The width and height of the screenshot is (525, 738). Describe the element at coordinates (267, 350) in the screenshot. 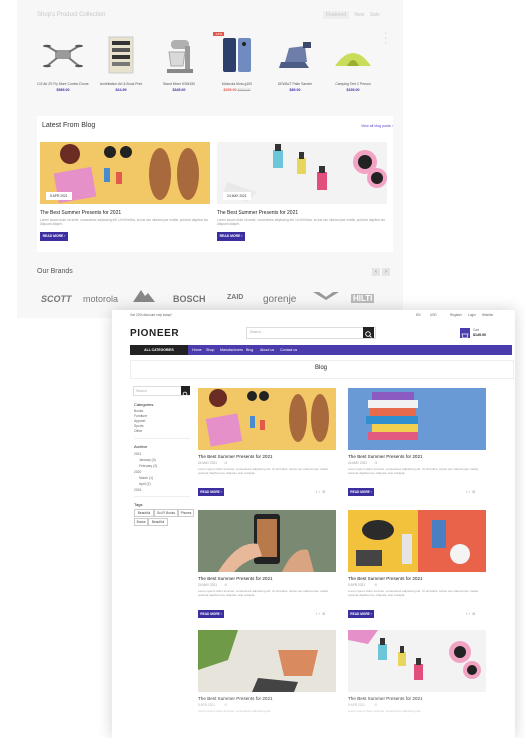

I see `nav-about: About us` at that location.